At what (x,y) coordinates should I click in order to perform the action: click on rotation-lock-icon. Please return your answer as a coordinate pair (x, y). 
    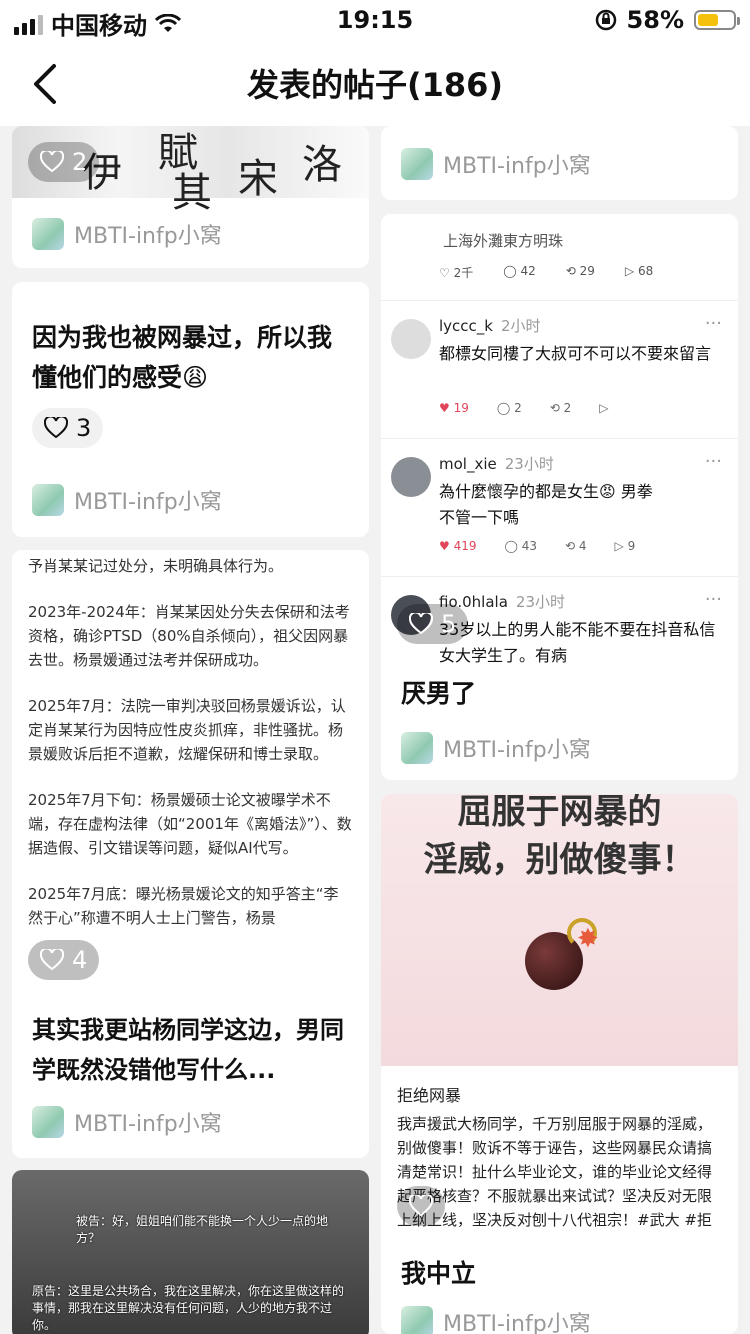
    Looking at the image, I should click on (605, 20).